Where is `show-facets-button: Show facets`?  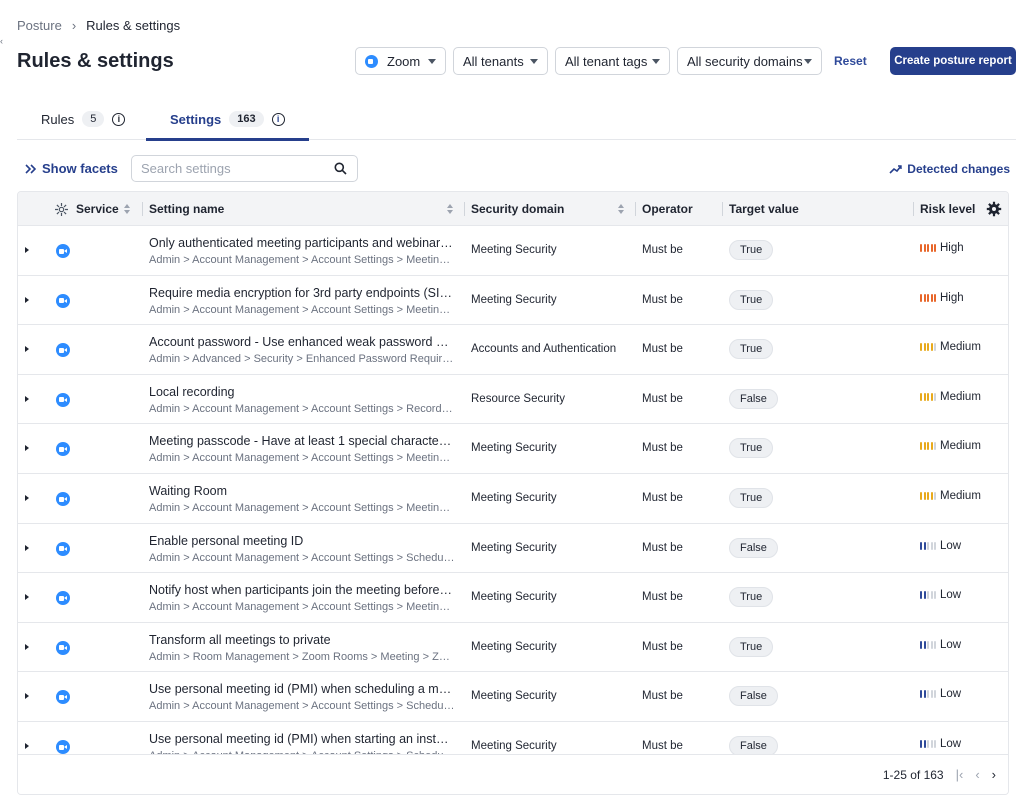
show-facets-button: Show facets is located at coordinates (71, 168).